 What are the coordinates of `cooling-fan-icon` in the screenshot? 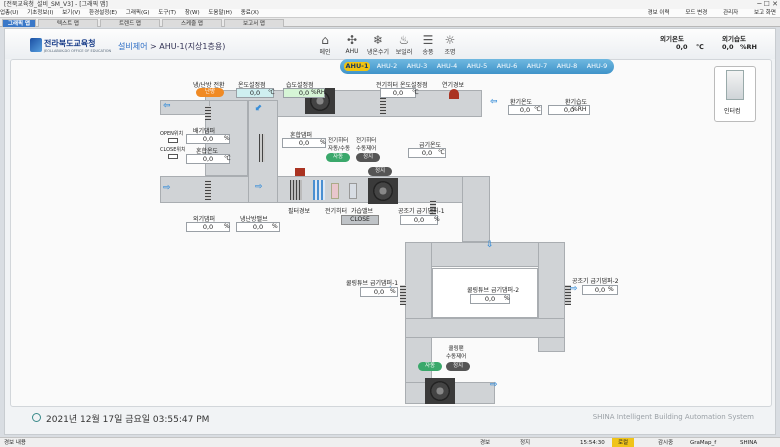 It's located at (440, 391).